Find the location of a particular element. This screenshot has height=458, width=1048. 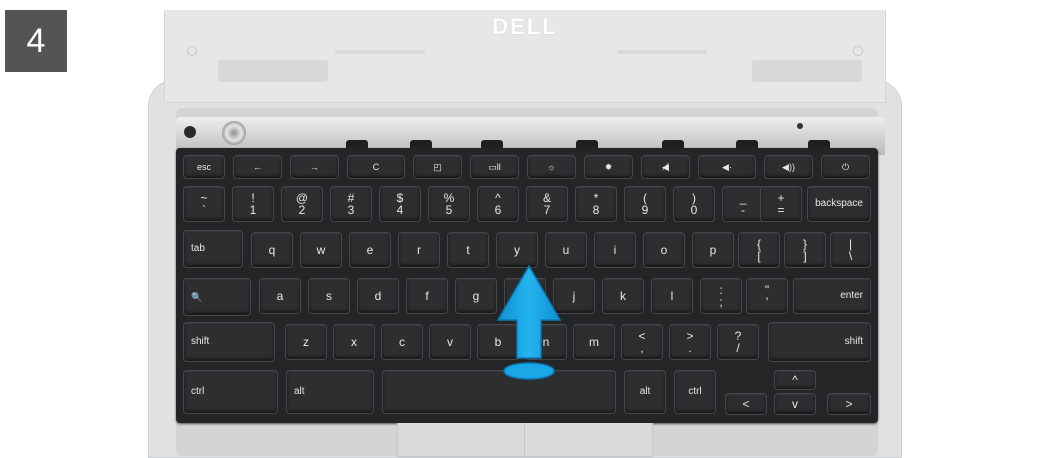

key-s: s is located at coordinates (329, 296).